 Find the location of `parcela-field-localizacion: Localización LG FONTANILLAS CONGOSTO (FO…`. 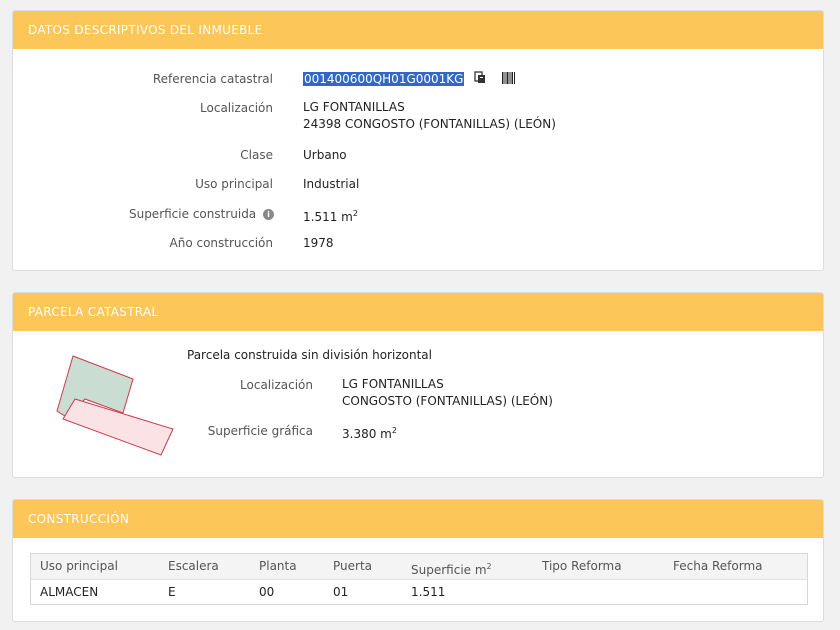

parcela-field-localizacion: Localización LG FONTANILLAS CONGOSTO (FO… is located at coordinates (418, 394).